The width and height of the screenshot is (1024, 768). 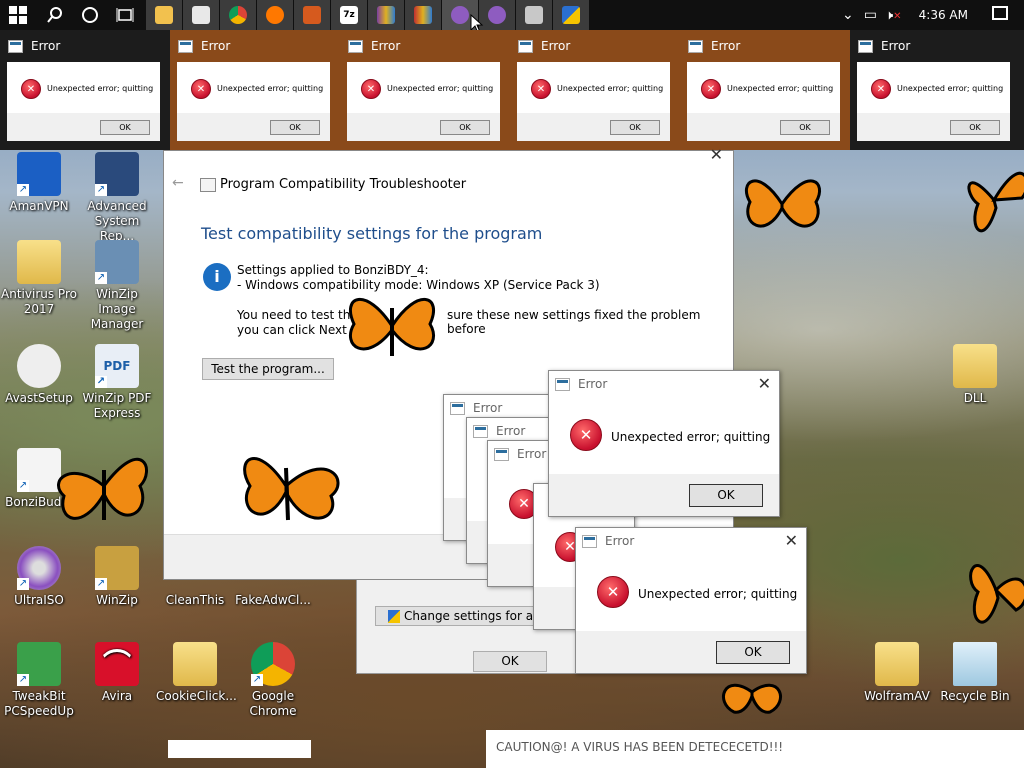 I want to click on desktop-icon-antivirus-pro: Antivirus Pro 2017, so click(x=39, y=278).